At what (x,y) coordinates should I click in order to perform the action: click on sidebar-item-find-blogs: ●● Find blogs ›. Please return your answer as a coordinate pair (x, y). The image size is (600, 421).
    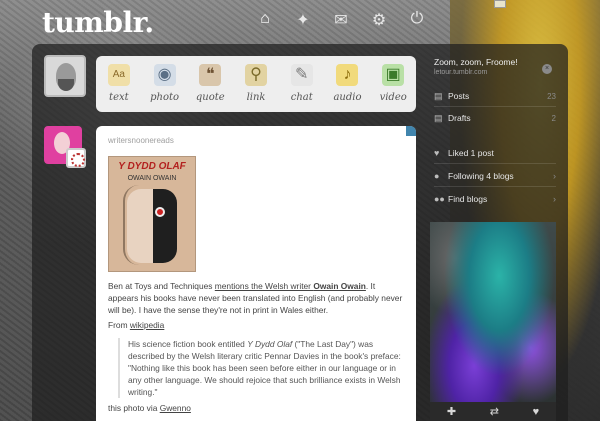
    Looking at the image, I should click on (495, 199).